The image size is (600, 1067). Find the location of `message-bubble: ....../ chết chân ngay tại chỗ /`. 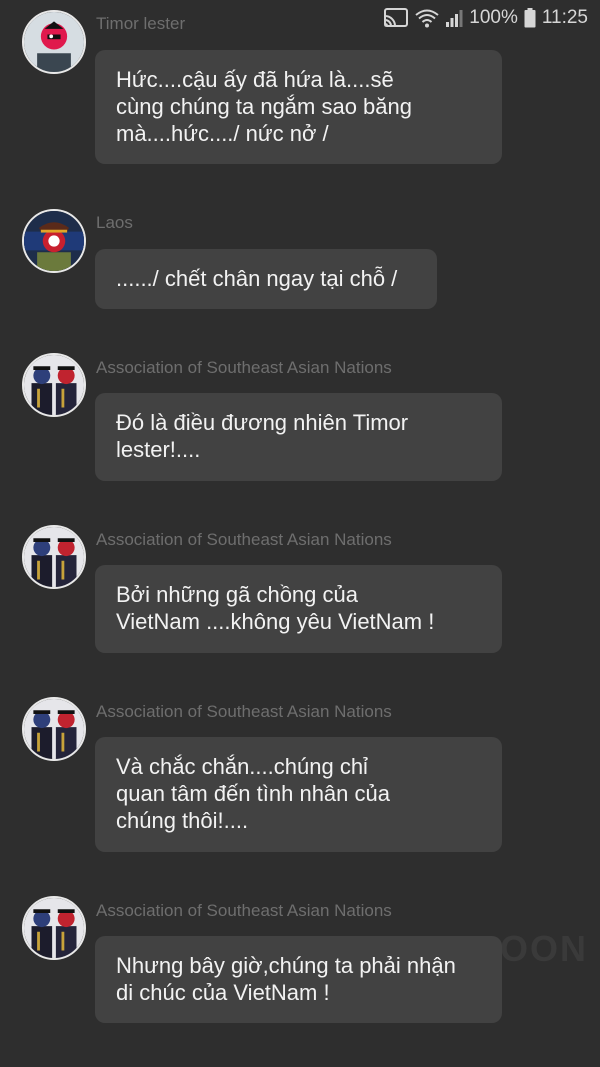

message-bubble: ....../ chết chân ngay tại chỗ / is located at coordinates (266, 279).